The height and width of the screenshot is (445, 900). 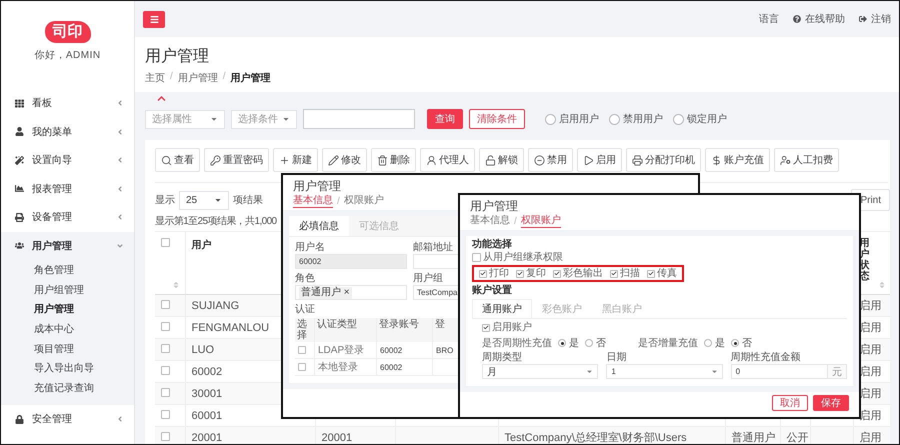 What do you see at coordinates (346, 330) in the screenshot?
I see `column-header: 认证类型` at bounding box center [346, 330].